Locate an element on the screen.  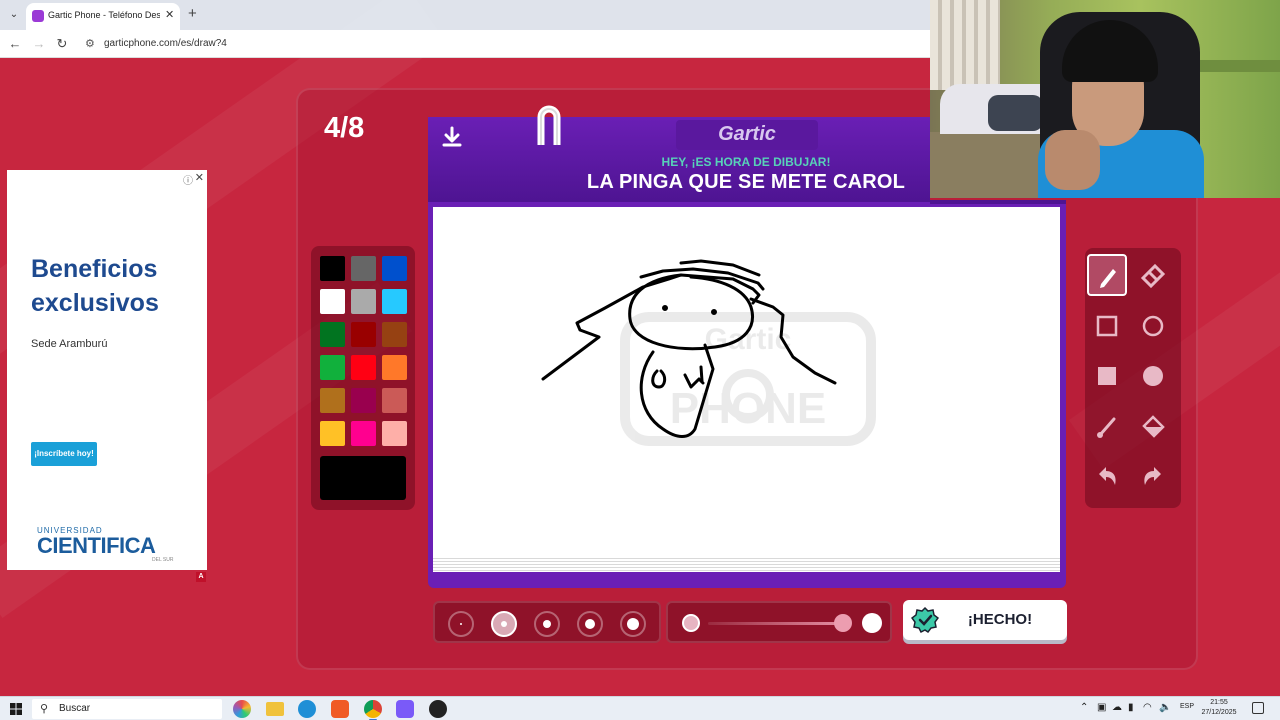
tab-close-icon: ✕ is located at coordinates (169, 14).